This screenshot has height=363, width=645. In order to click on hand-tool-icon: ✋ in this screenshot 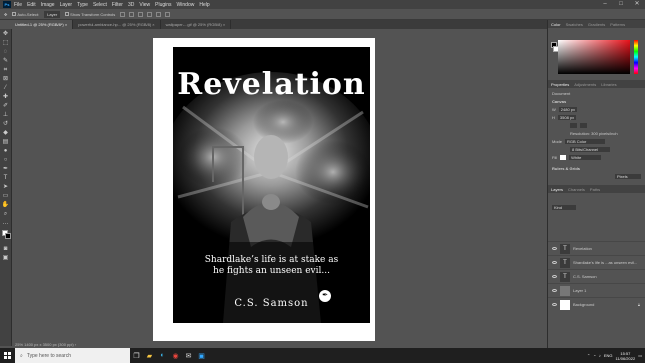, I will do `click(6, 205)`.